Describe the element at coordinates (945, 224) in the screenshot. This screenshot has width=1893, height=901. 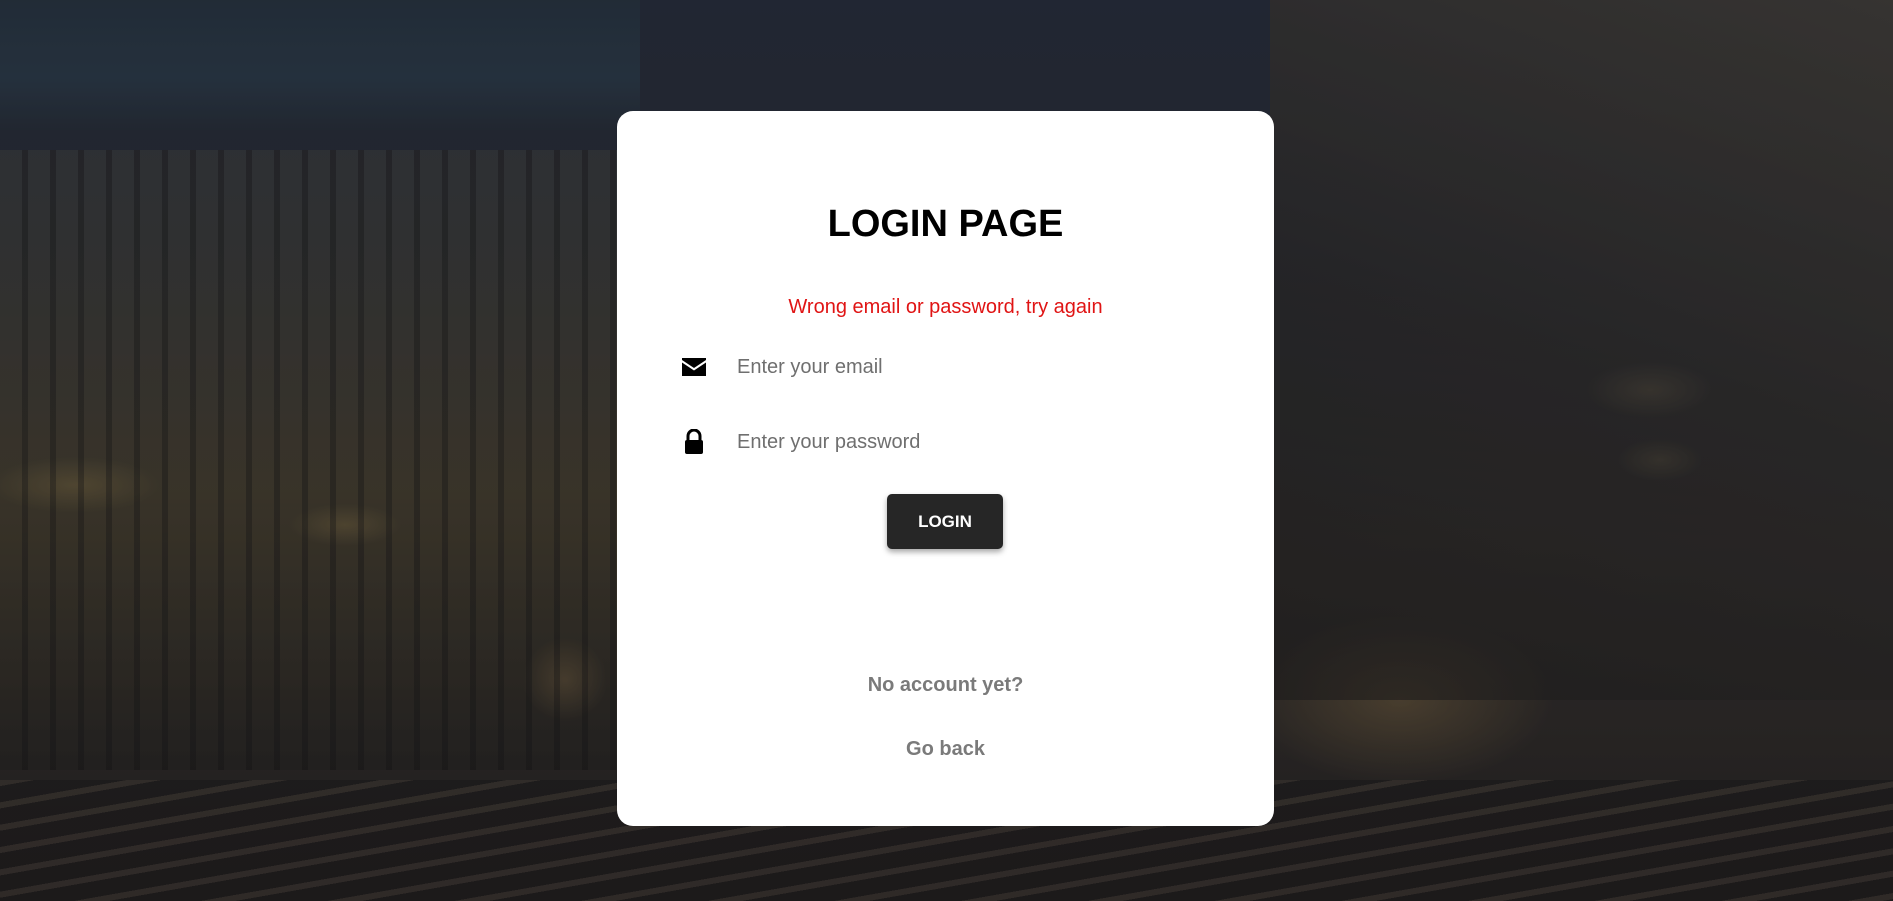
I see `page-title: LOGIN PAGE` at that location.